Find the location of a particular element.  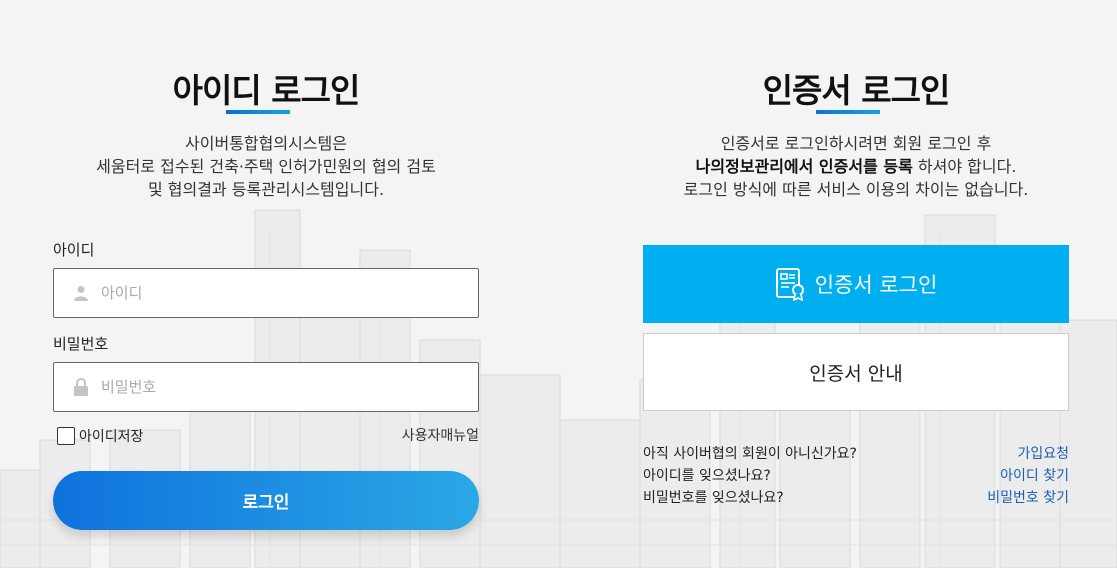

help-row-find-password: 비밀번호를 잊으셨나요? 비밀번호 찾기 is located at coordinates (856, 497).